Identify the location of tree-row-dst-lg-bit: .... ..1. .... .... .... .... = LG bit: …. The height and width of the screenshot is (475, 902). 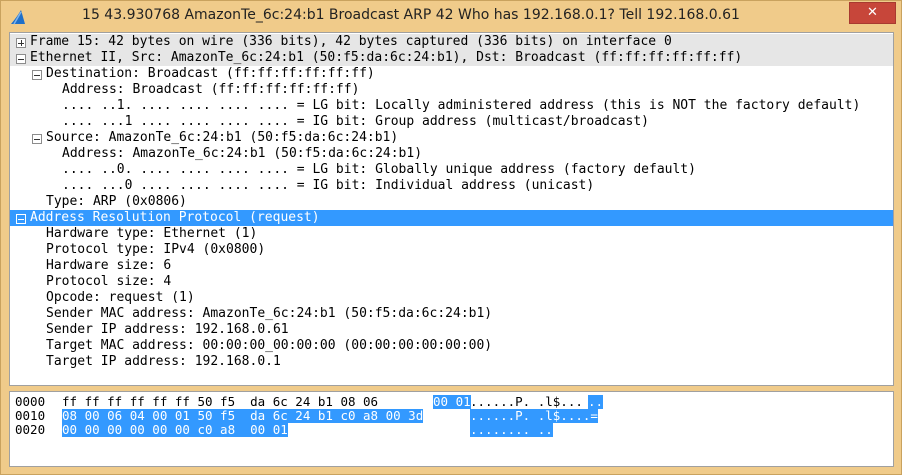
(451, 106).